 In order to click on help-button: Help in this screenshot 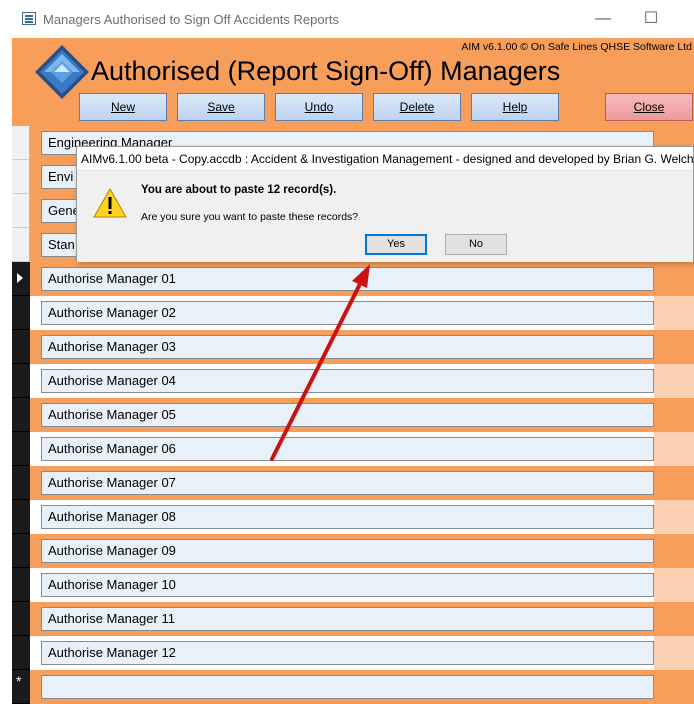, I will do `click(515, 107)`.